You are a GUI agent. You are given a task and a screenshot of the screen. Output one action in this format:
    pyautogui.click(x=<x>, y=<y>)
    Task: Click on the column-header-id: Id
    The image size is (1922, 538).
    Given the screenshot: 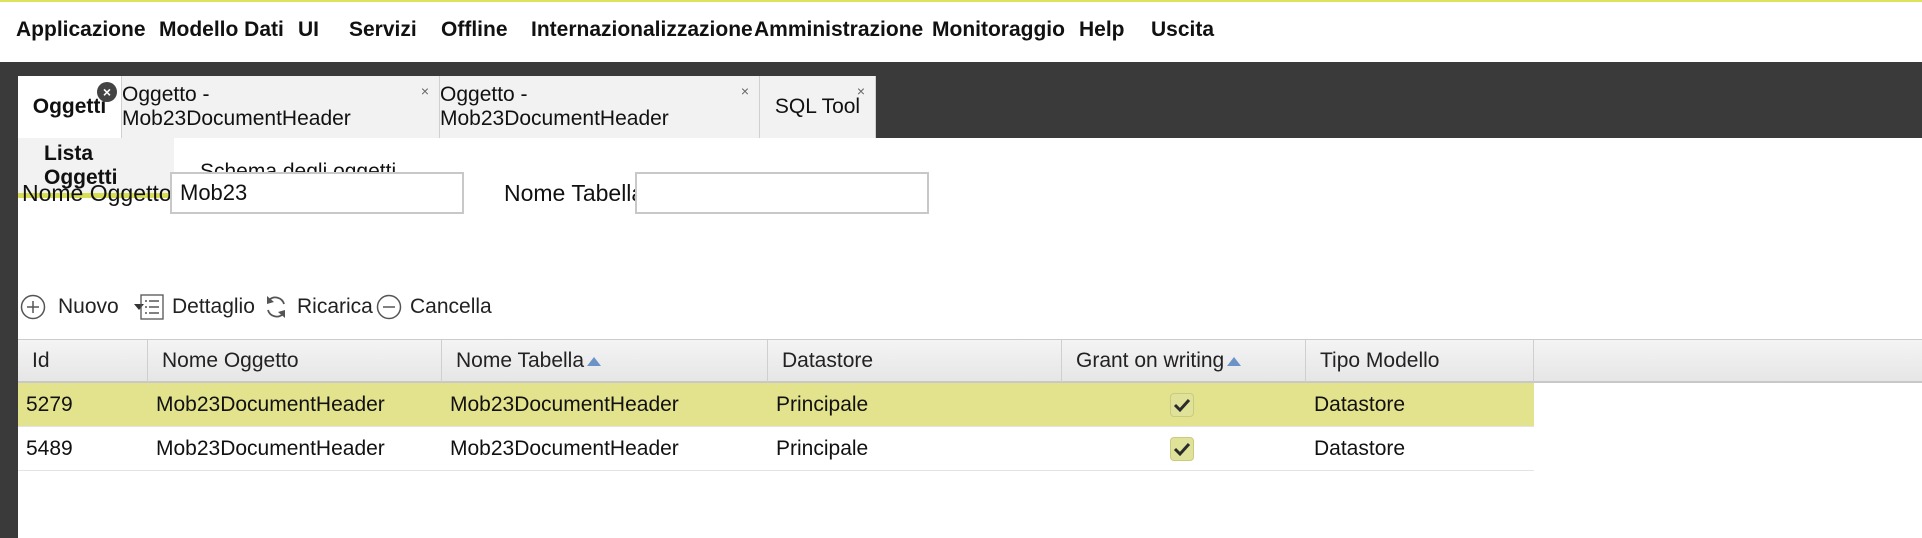 What is the action you would take?
    pyautogui.click(x=83, y=361)
    